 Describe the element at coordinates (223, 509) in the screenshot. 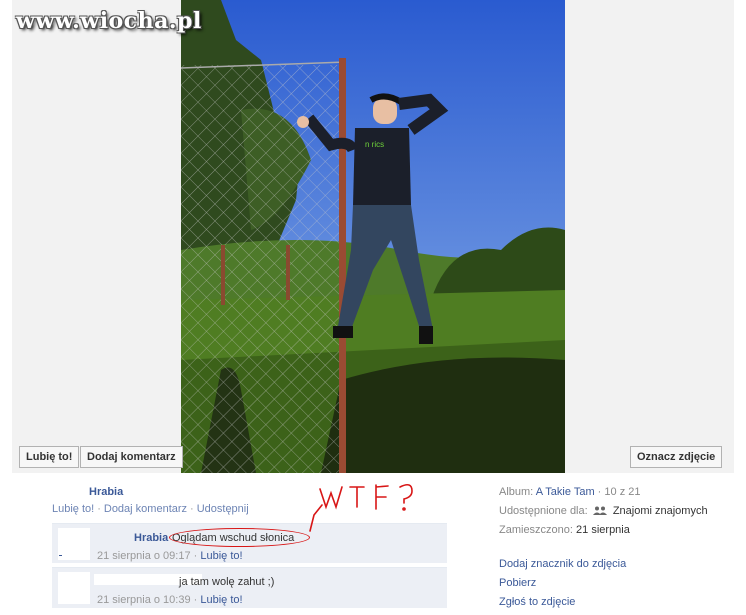

I see `share-link: Udostępnij` at that location.